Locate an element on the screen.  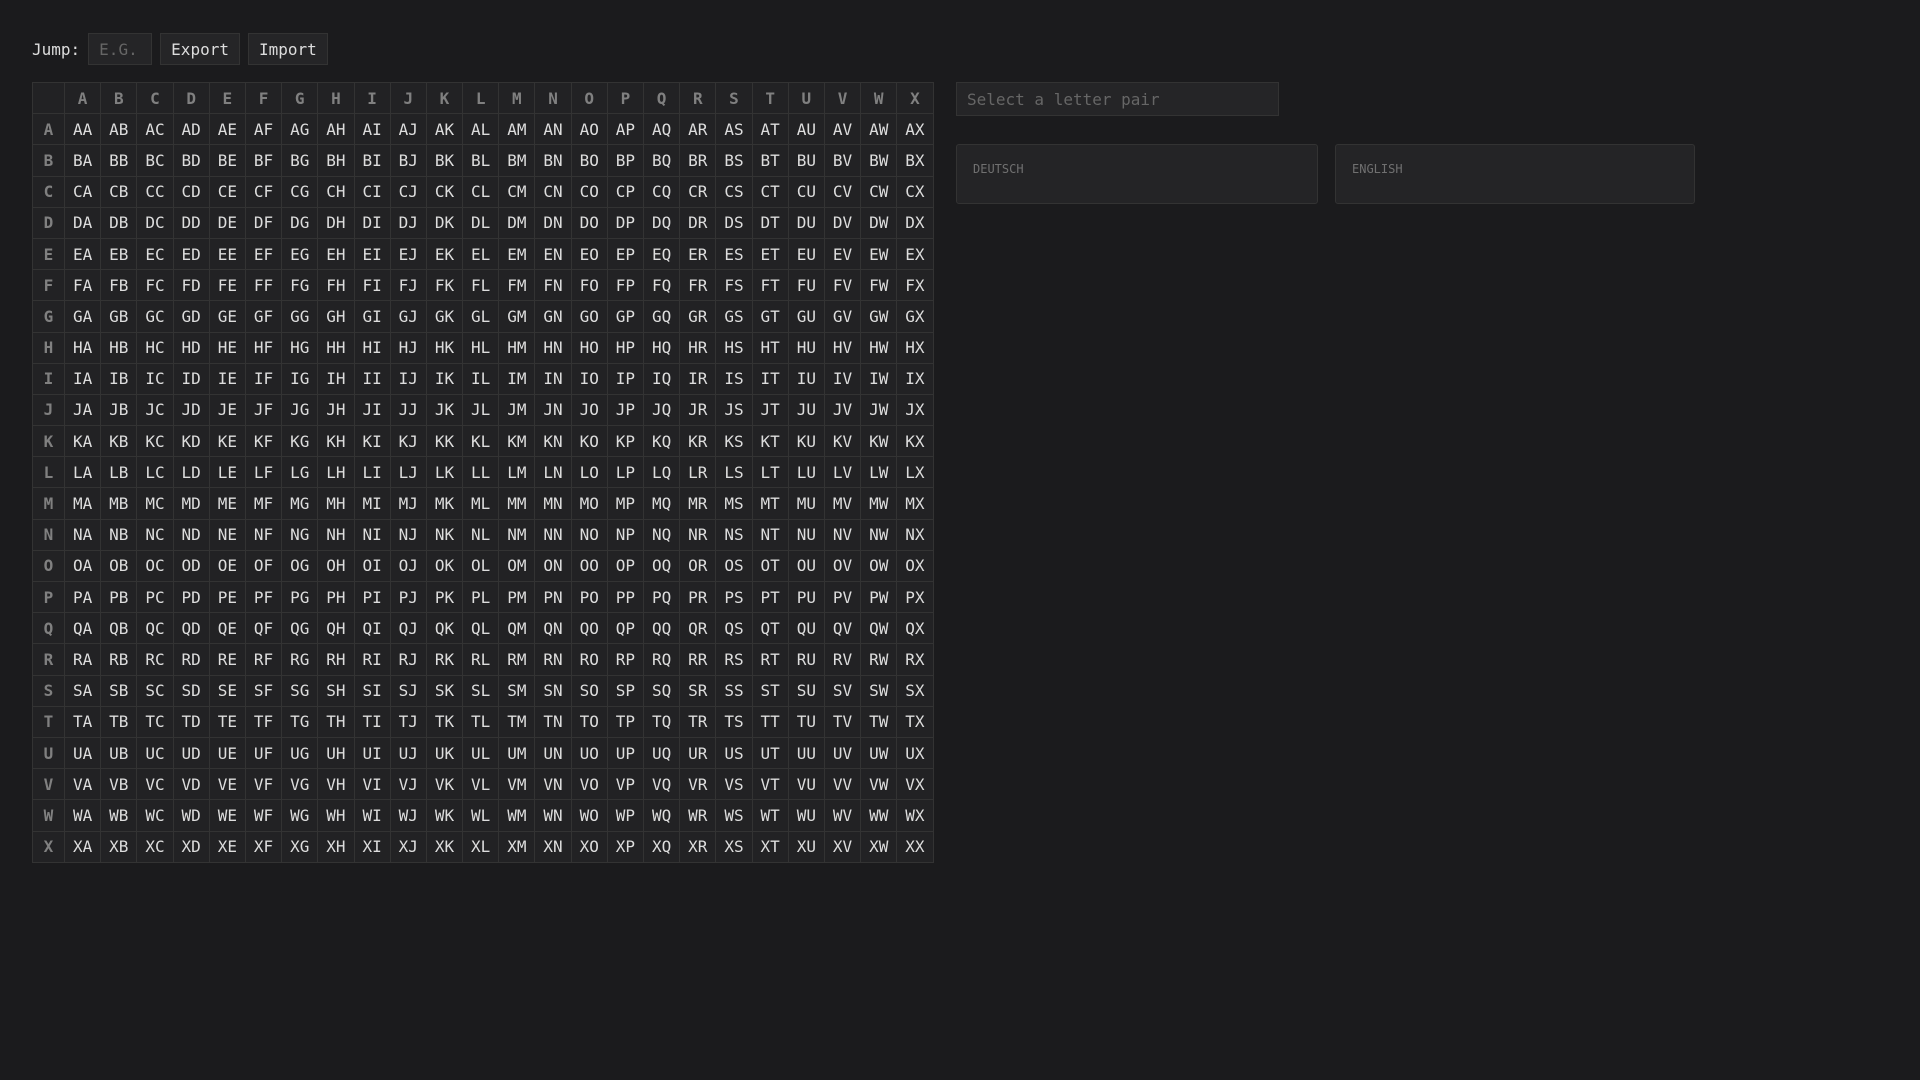
letter-pair-cell: AQ is located at coordinates (661, 129).